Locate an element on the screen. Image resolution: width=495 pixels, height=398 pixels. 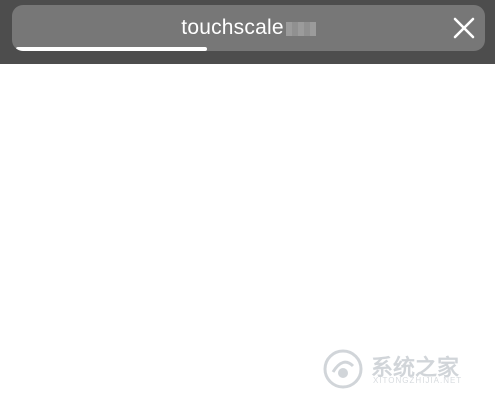
redacted-title-suffix is located at coordinates (300, 29).